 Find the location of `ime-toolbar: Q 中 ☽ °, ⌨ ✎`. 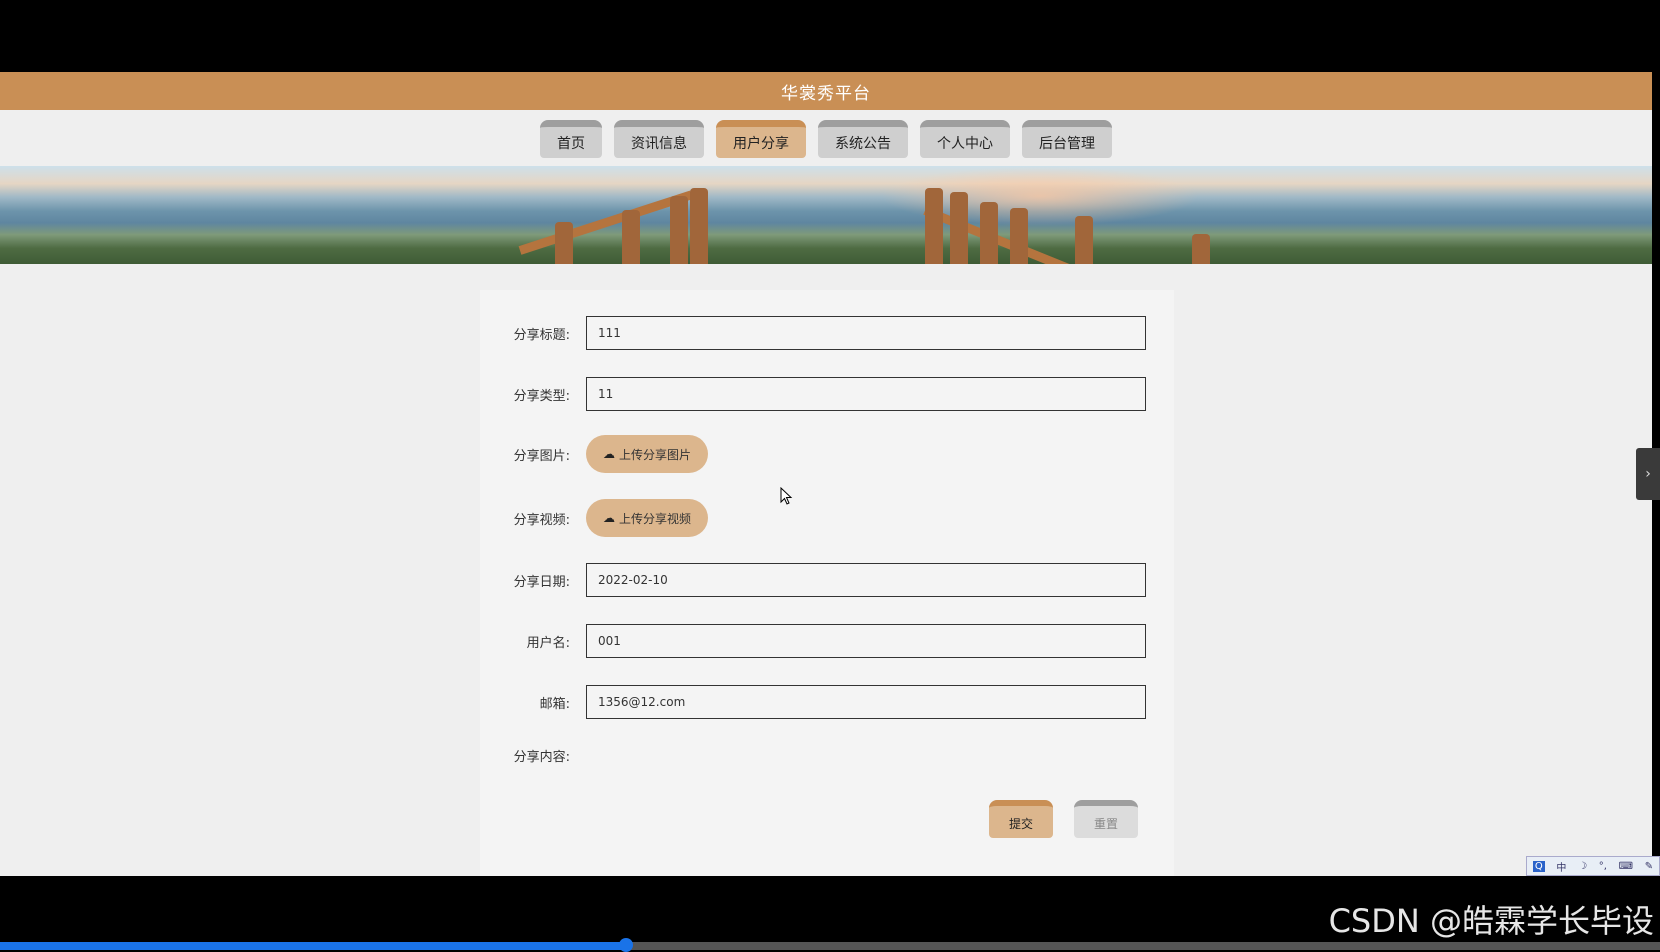

ime-toolbar: Q 中 ☽ °, ⌨ ✎ is located at coordinates (1593, 866).